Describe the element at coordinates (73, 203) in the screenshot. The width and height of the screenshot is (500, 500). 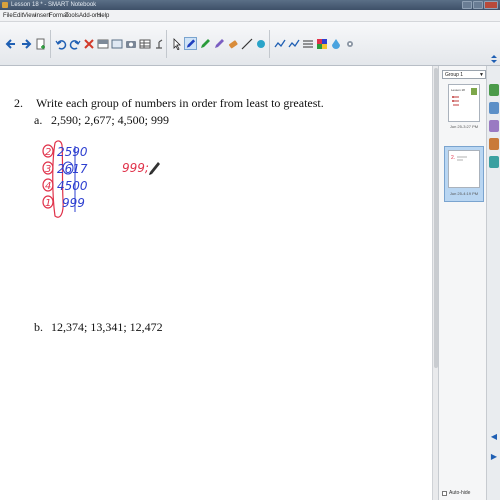
I see `handwritten-number: 999` at that location.